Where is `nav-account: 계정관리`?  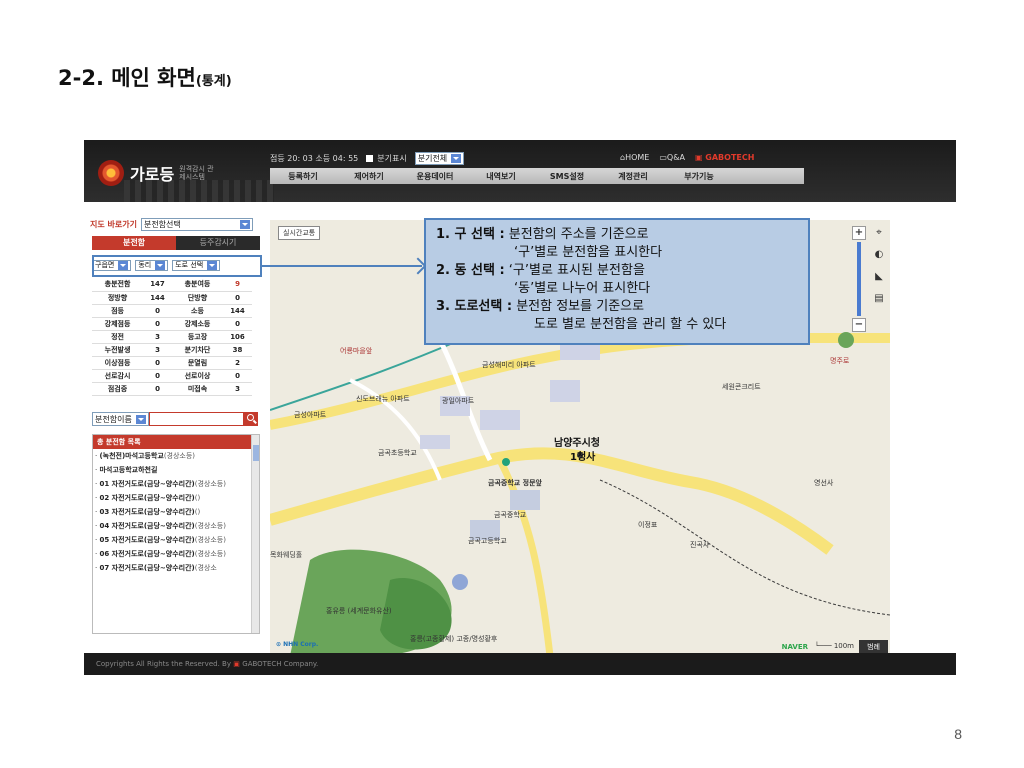 nav-account: 계정관리 is located at coordinates (633, 176).